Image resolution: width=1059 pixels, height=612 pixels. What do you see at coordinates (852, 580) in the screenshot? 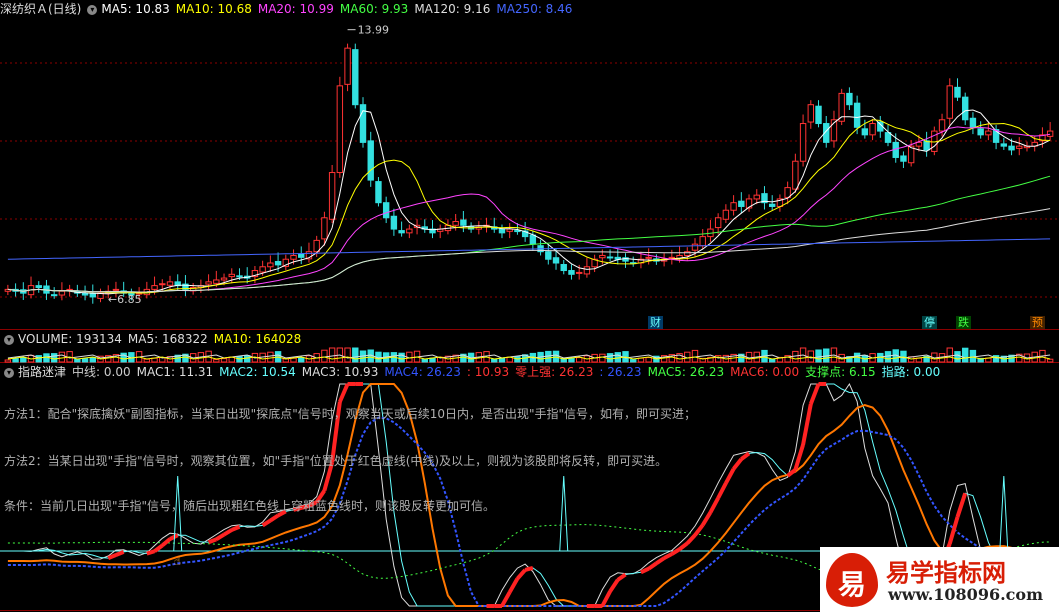
I see `flame-logo-icon: 易` at bounding box center [852, 580].